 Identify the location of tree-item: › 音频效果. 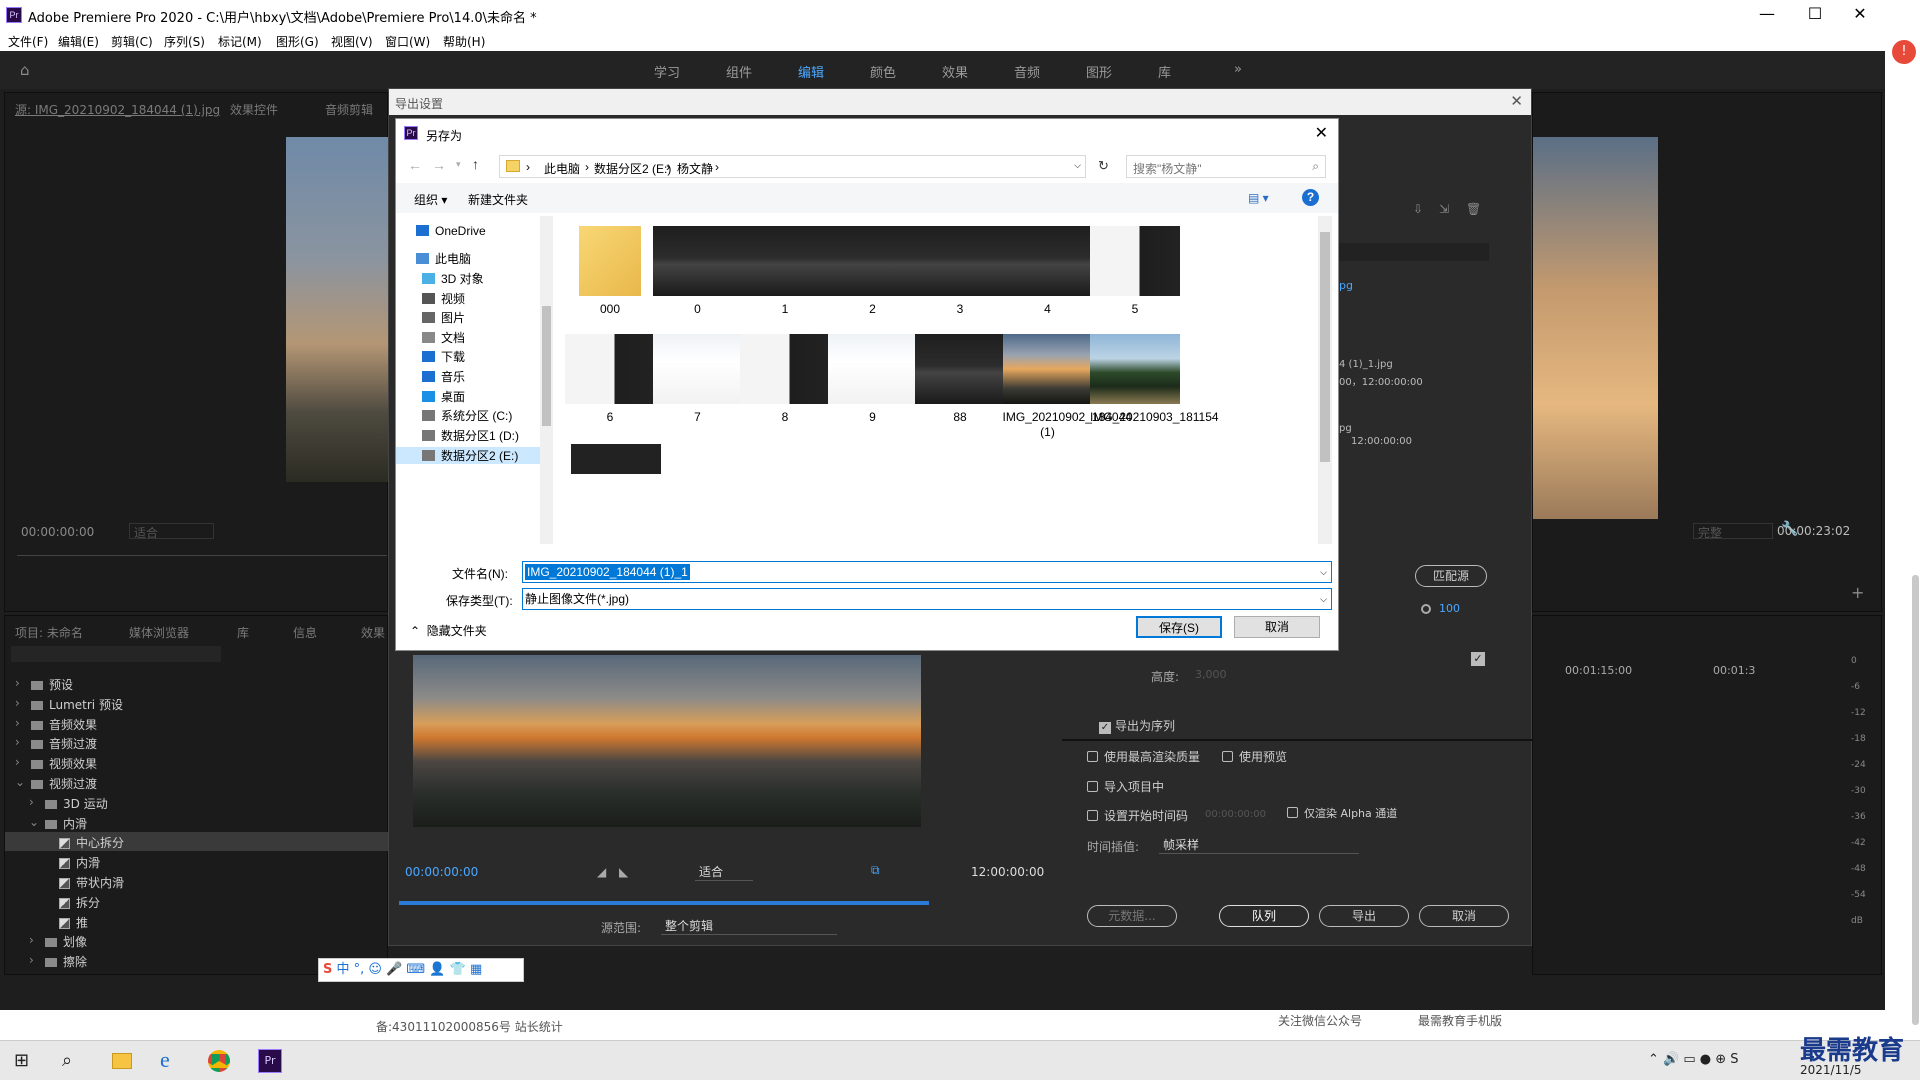
(197, 723).